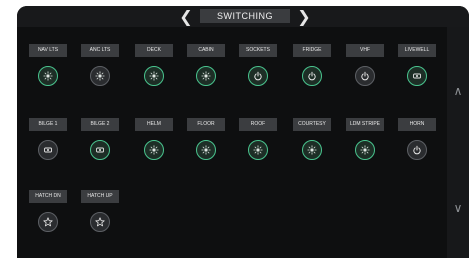 This screenshot has height=258, width=475. What do you see at coordinates (417, 50) in the screenshot?
I see `switch-label: LIVEWELL` at bounding box center [417, 50].